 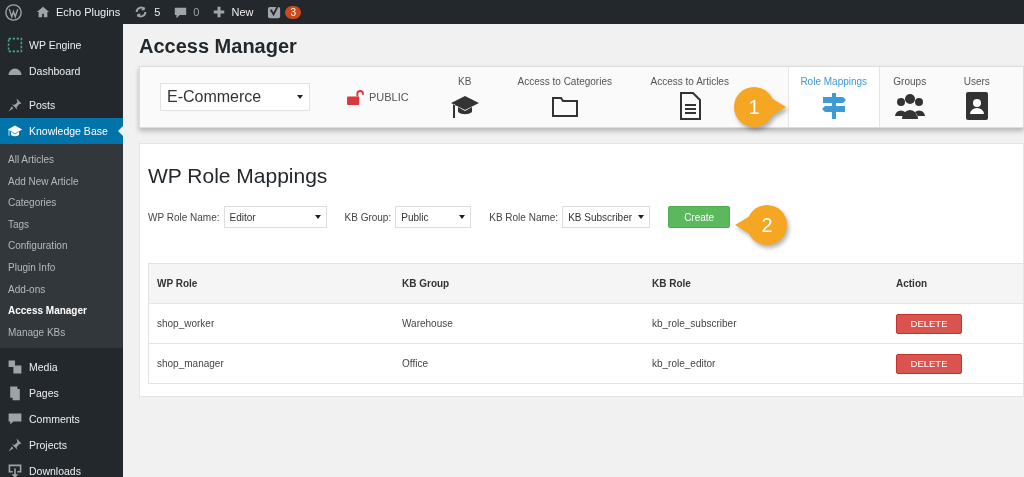 I want to click on submenu-item: Plugin Info, so click(x=61, y=267).